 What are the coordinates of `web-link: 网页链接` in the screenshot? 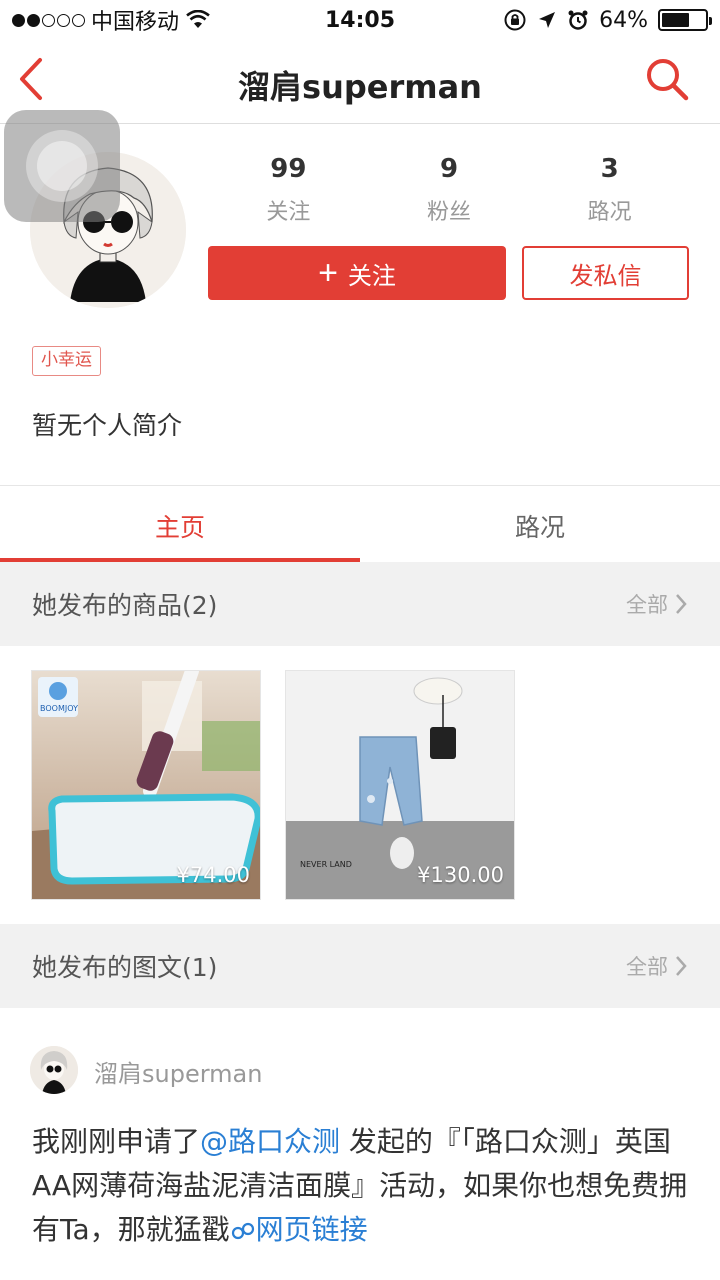 It's located at (299, 1229).